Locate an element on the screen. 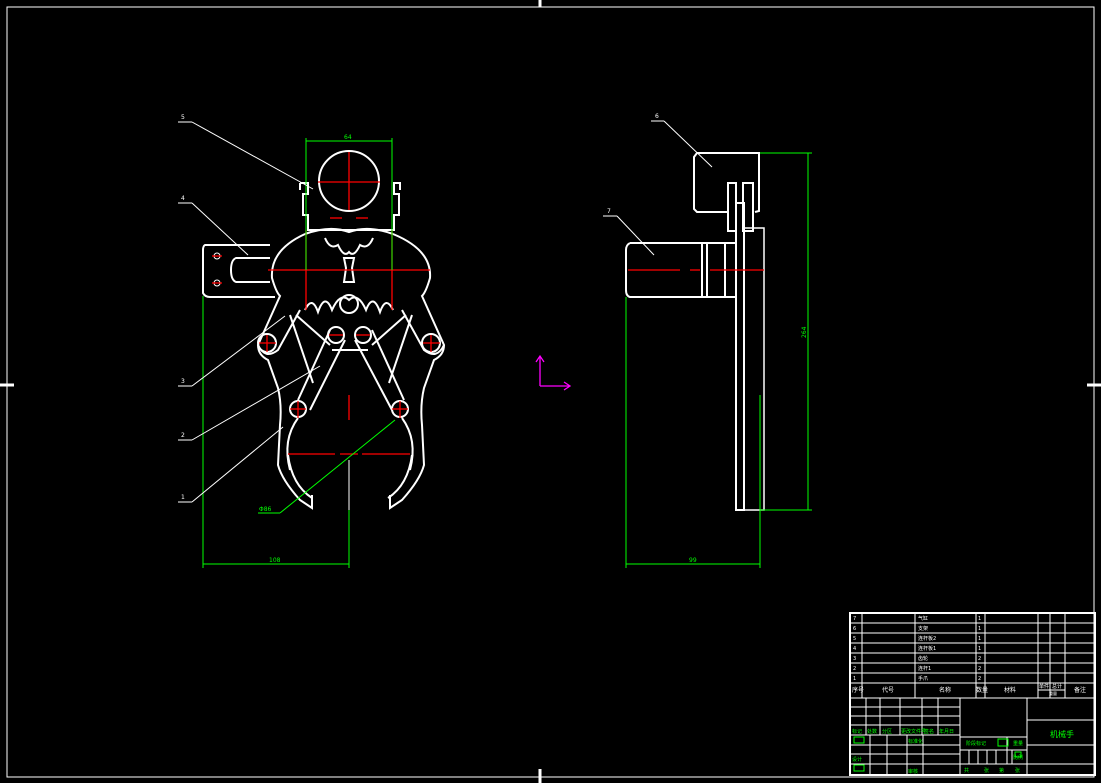 Image resolution: width=1101 pixels, height=783 pixels. balloon-6: 6 is located at coordinates (657, 116).